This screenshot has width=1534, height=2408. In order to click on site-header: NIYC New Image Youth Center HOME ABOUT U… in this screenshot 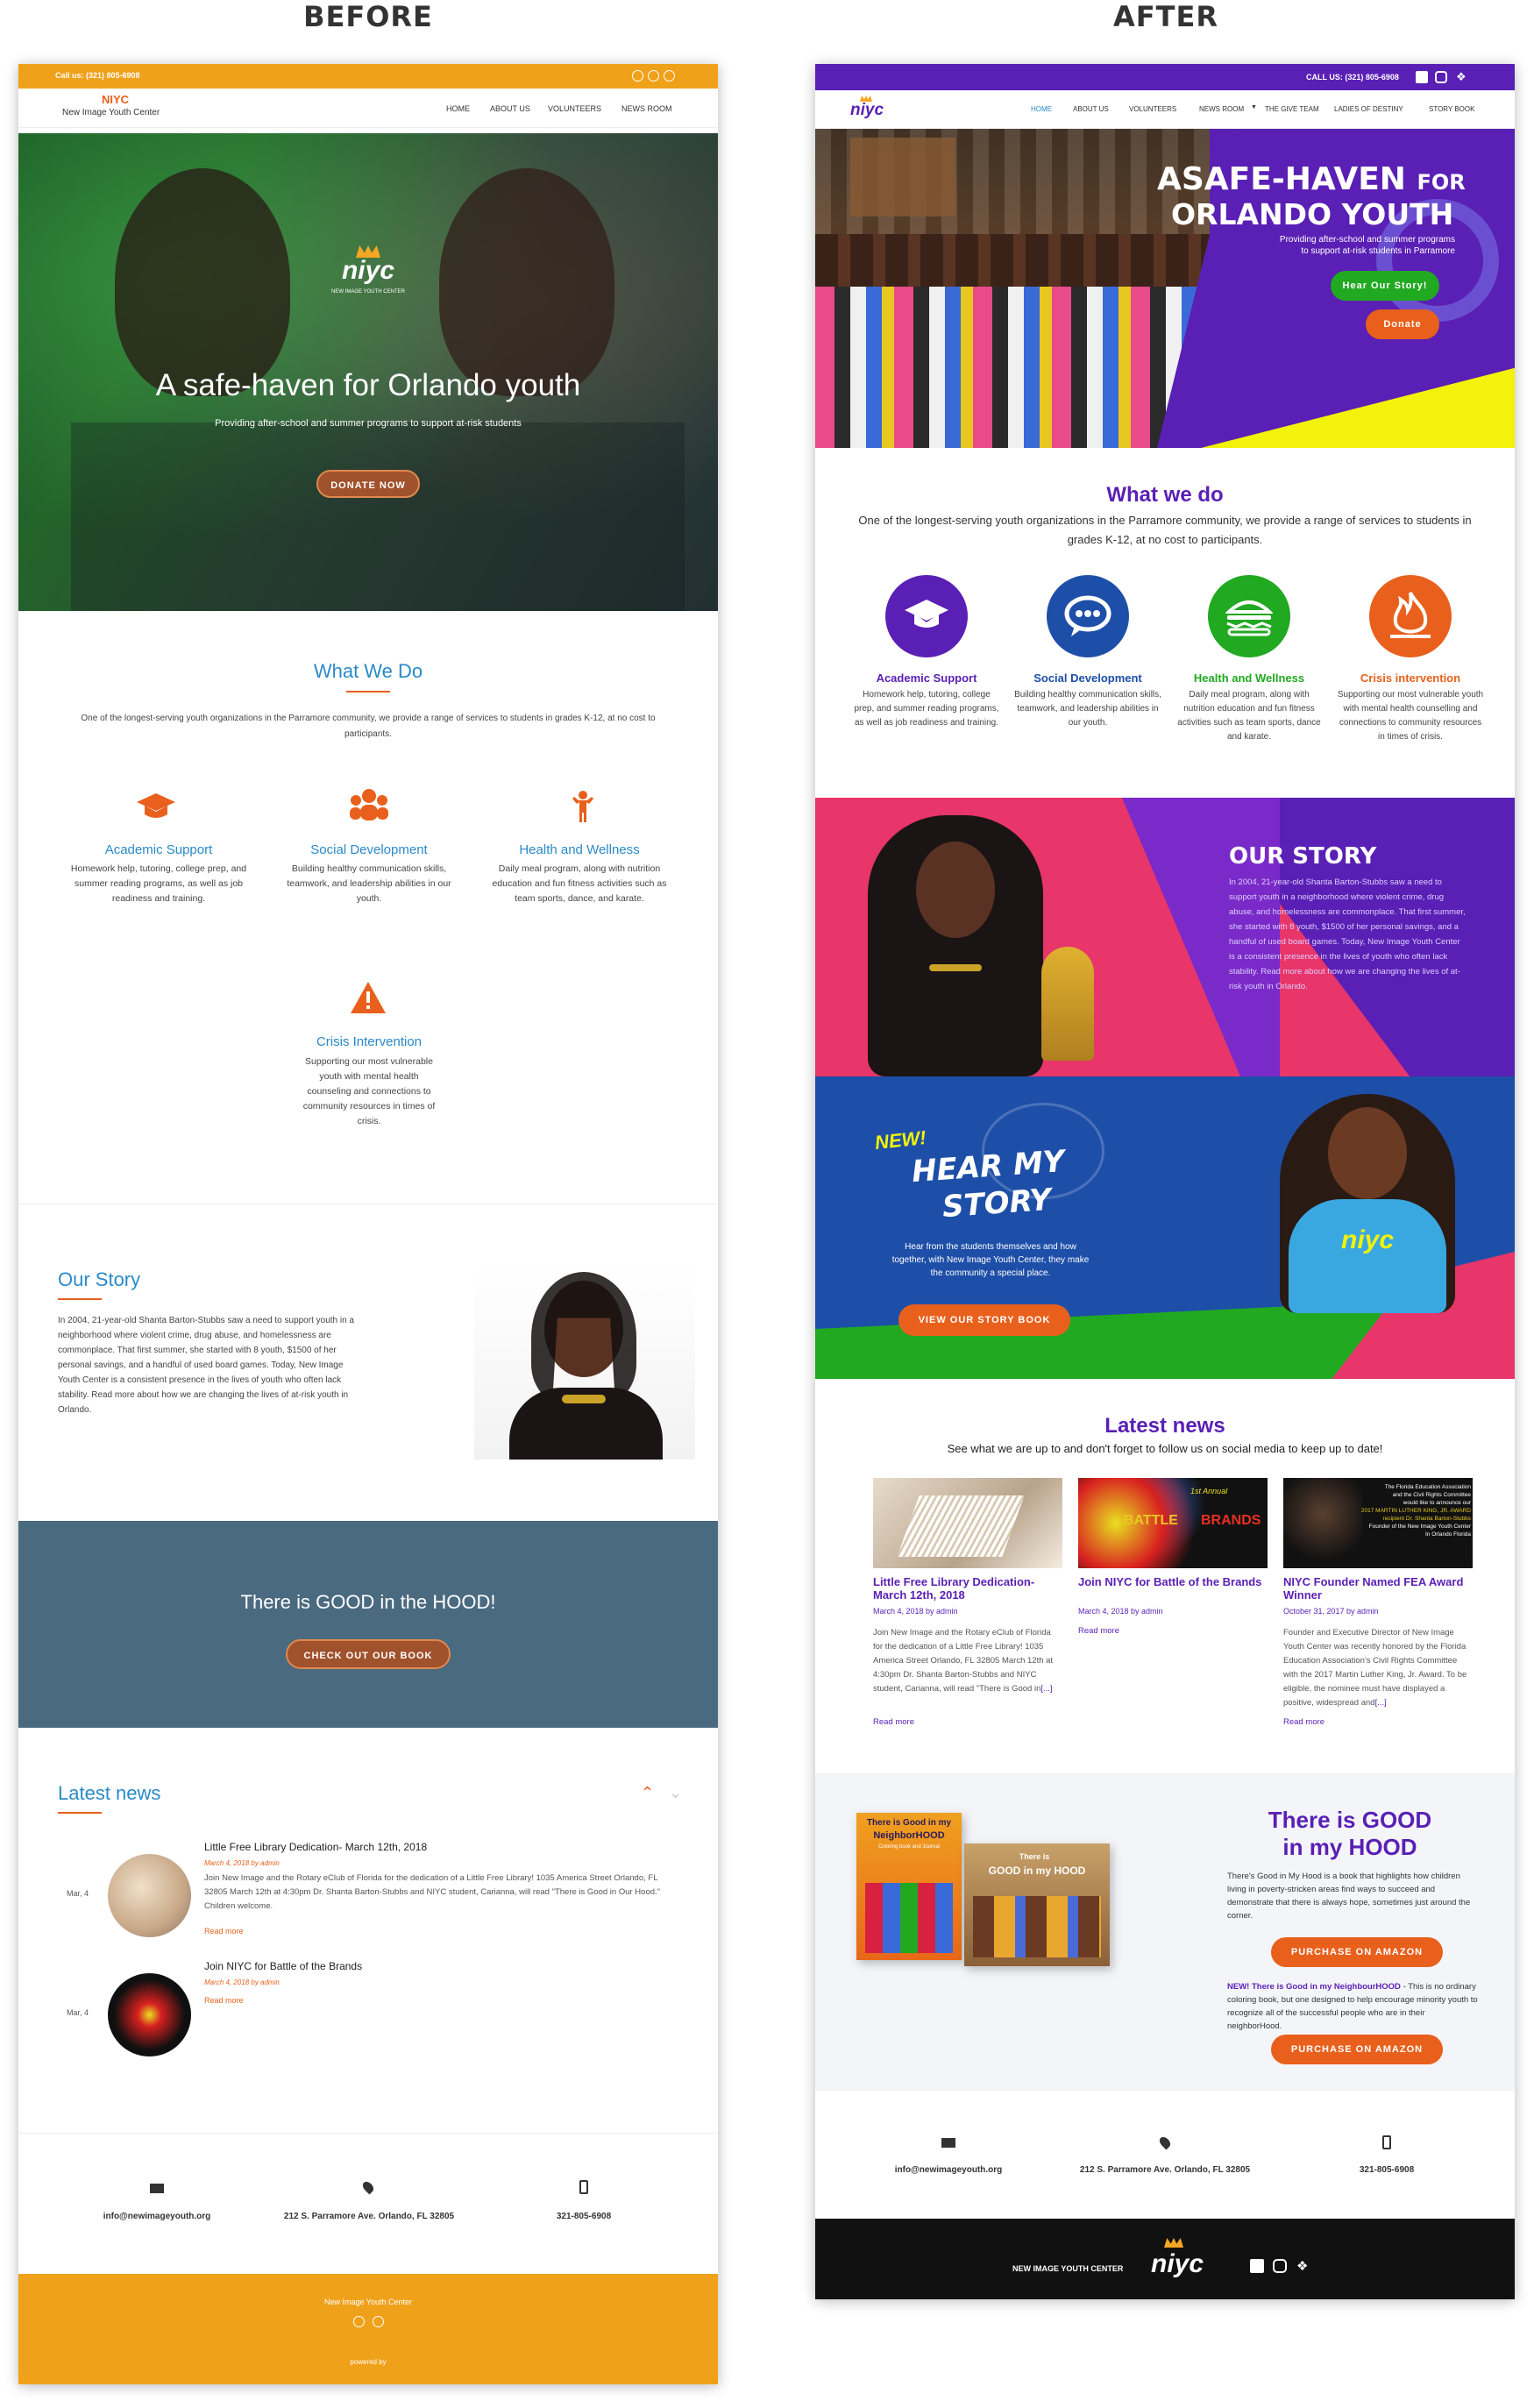, I will do `click(368, 108)`.